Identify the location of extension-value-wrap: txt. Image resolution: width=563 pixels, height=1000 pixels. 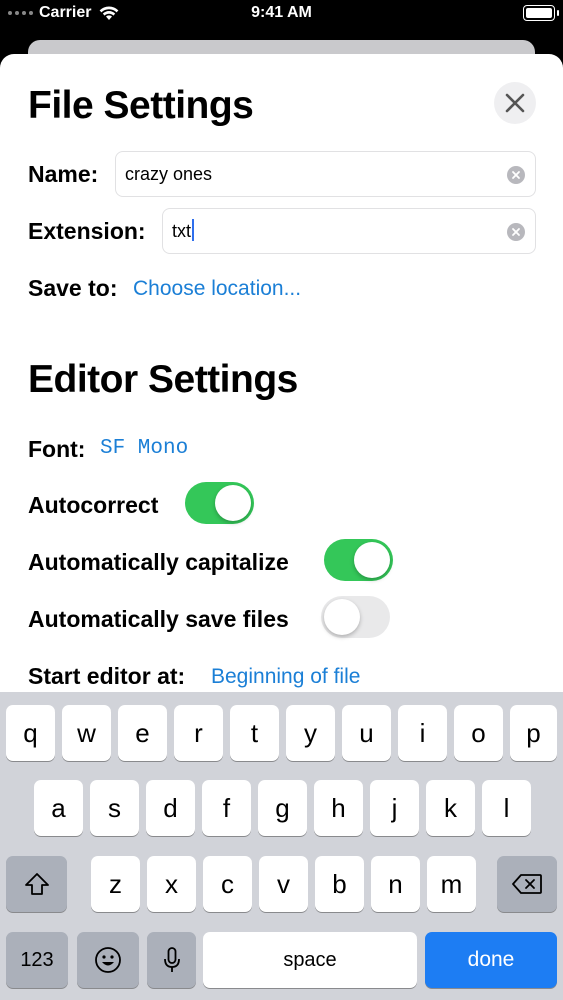
(183, 230).